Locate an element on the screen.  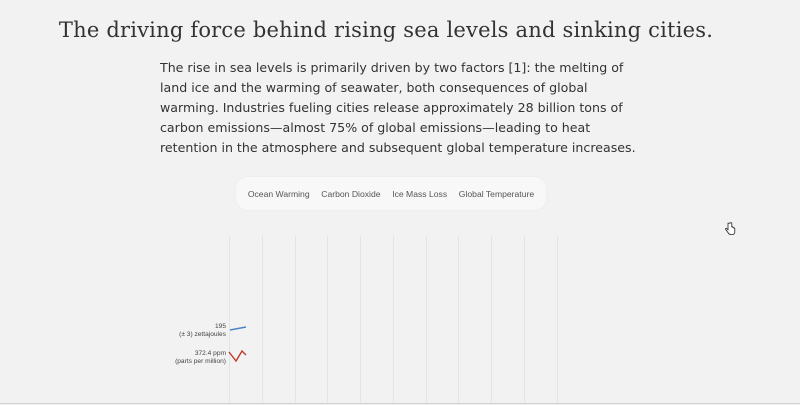
tab-ice-mass-loss: Ice Mass Loss is located at coordinates (419, 194).